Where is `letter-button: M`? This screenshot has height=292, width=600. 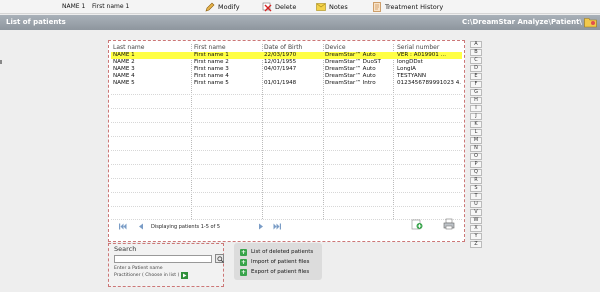
letter-button: M is located at coordinates (476, 140).